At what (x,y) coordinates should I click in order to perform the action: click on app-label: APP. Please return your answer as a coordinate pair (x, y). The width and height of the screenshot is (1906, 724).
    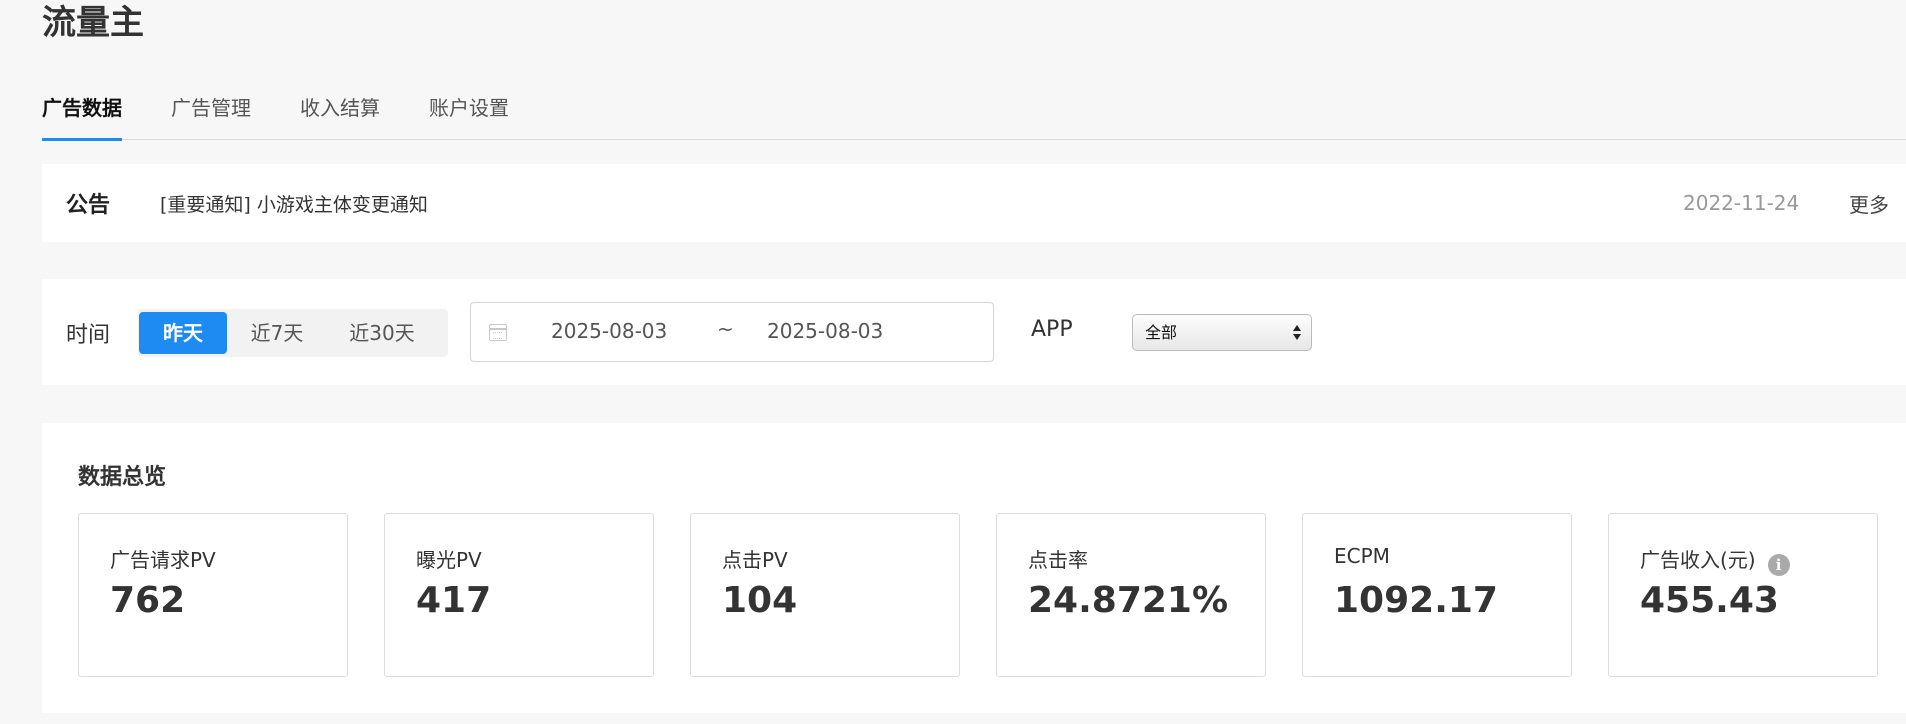
    Looking at the image, I should click on (1052, 329).